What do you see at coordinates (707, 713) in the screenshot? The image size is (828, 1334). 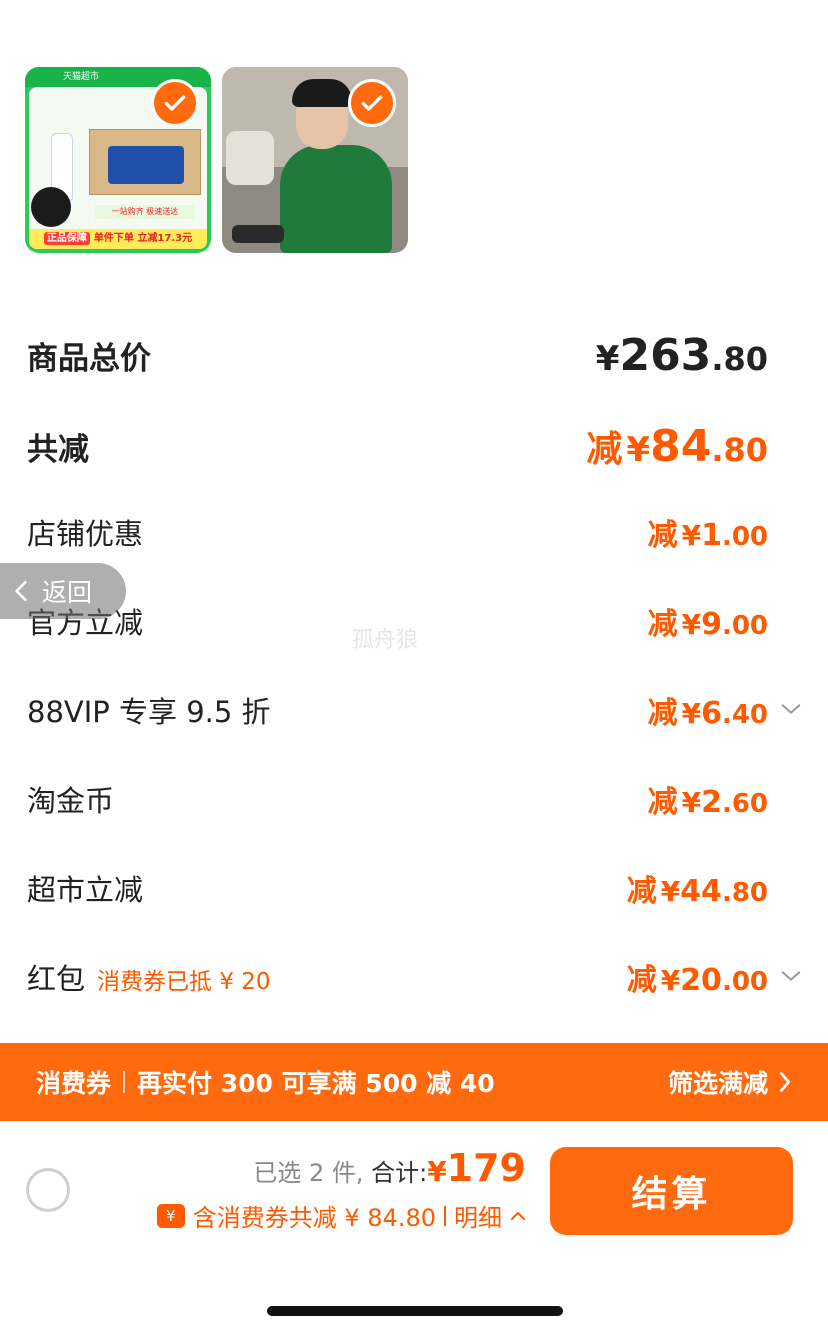 I see `discount-value: 减 ¥6.40` at bounding box center [707, 713].